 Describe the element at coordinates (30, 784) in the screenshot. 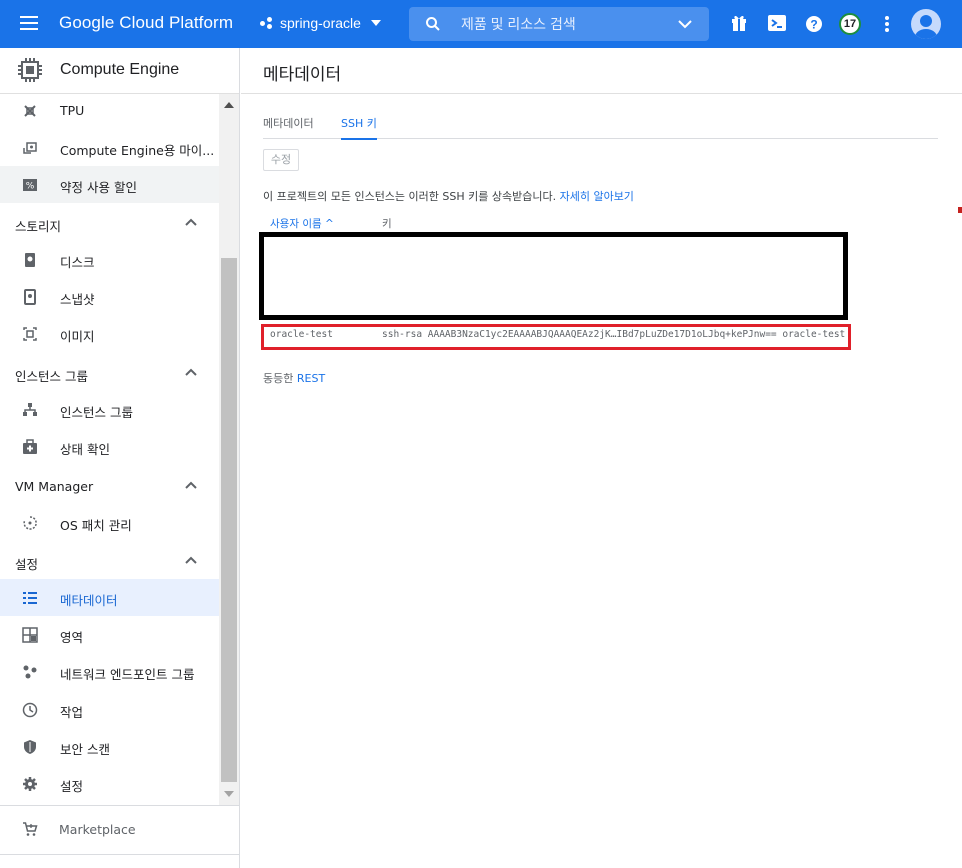

I see `settings-icon` at that location.